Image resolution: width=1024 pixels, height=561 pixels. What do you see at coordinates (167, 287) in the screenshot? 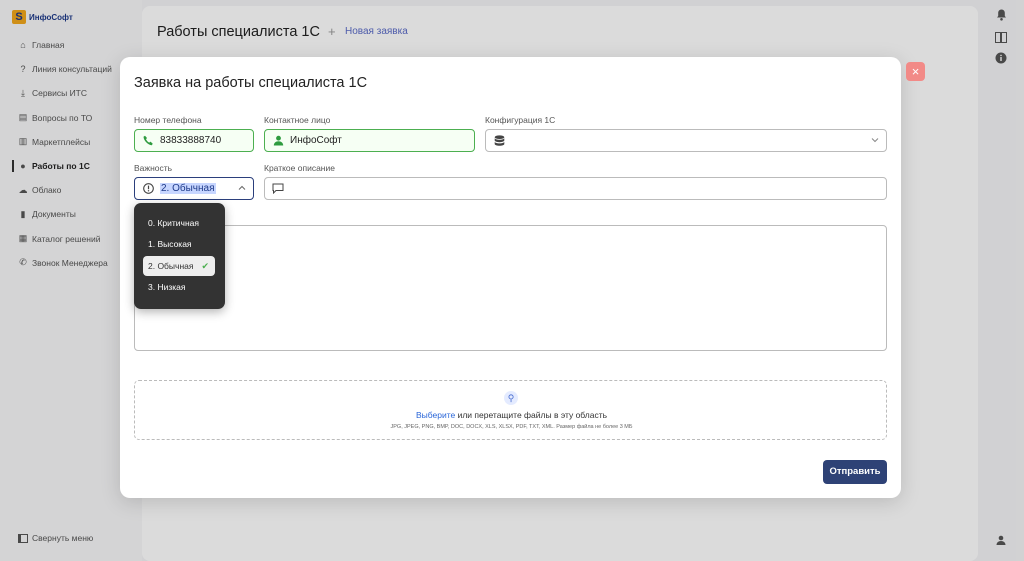
I see `priority-option-label: 3. Низкая` at bounding box center [167, 287].